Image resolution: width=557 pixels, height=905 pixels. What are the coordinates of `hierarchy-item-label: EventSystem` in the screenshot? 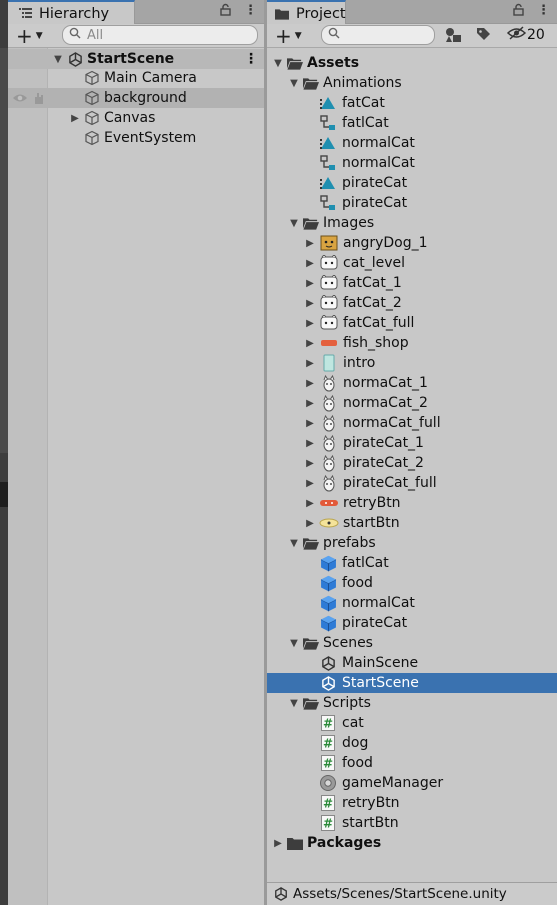 It's located at (150, 138).